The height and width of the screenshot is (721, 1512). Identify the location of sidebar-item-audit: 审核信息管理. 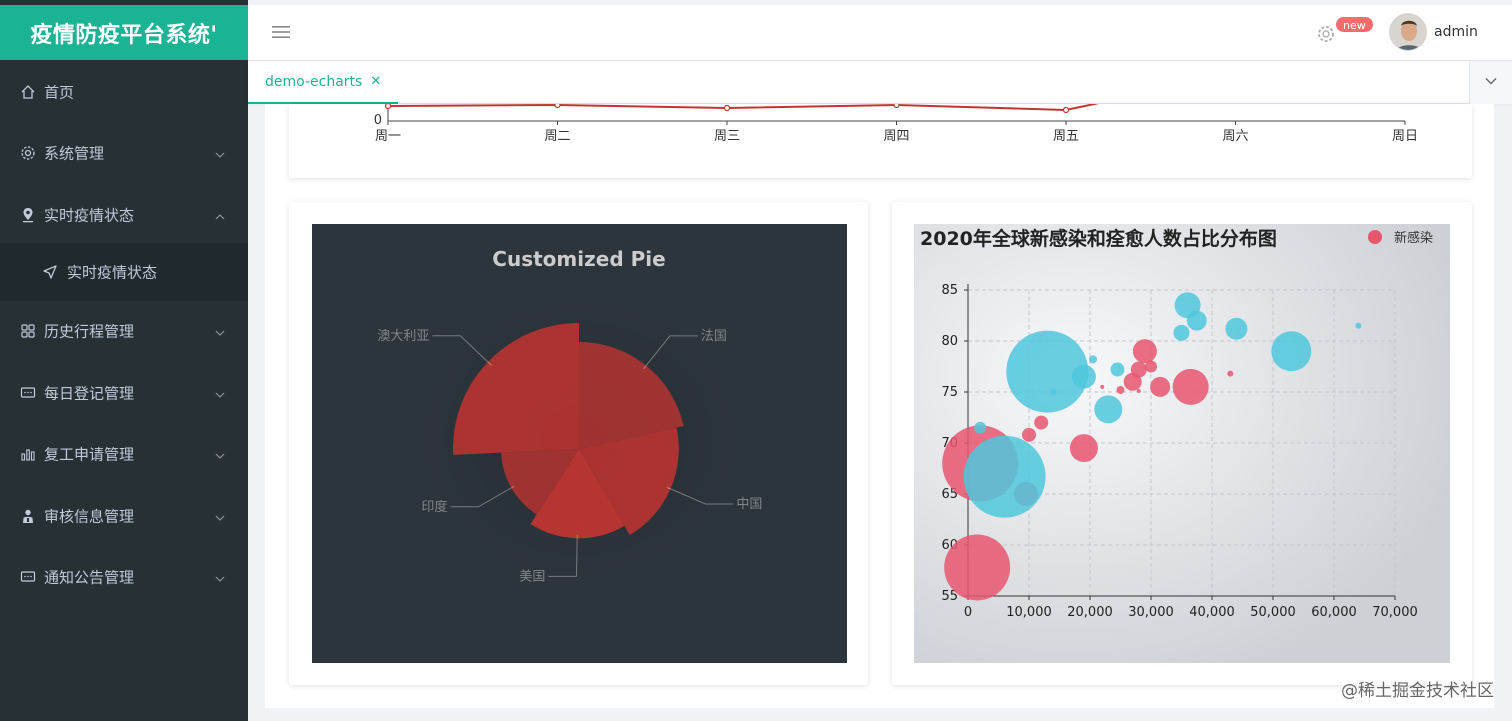
(124, 516).